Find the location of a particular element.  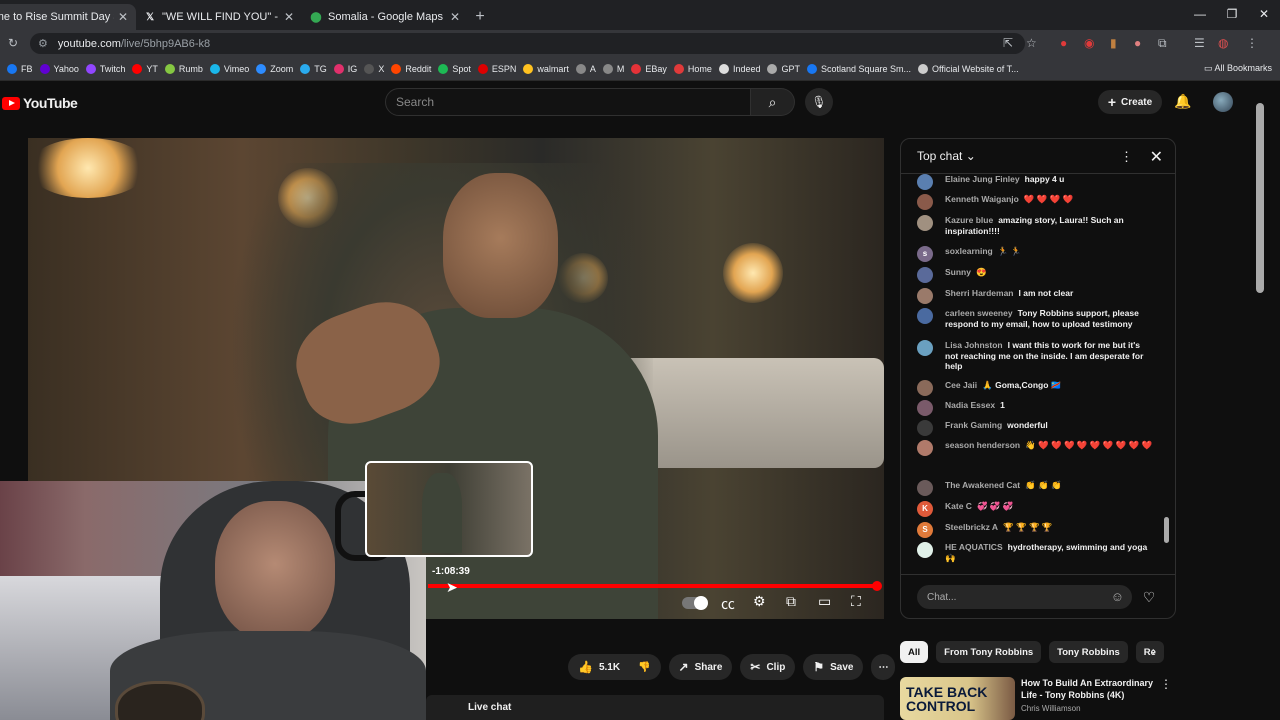

dislike-button: 👎 is located at coordinates (644, 667).